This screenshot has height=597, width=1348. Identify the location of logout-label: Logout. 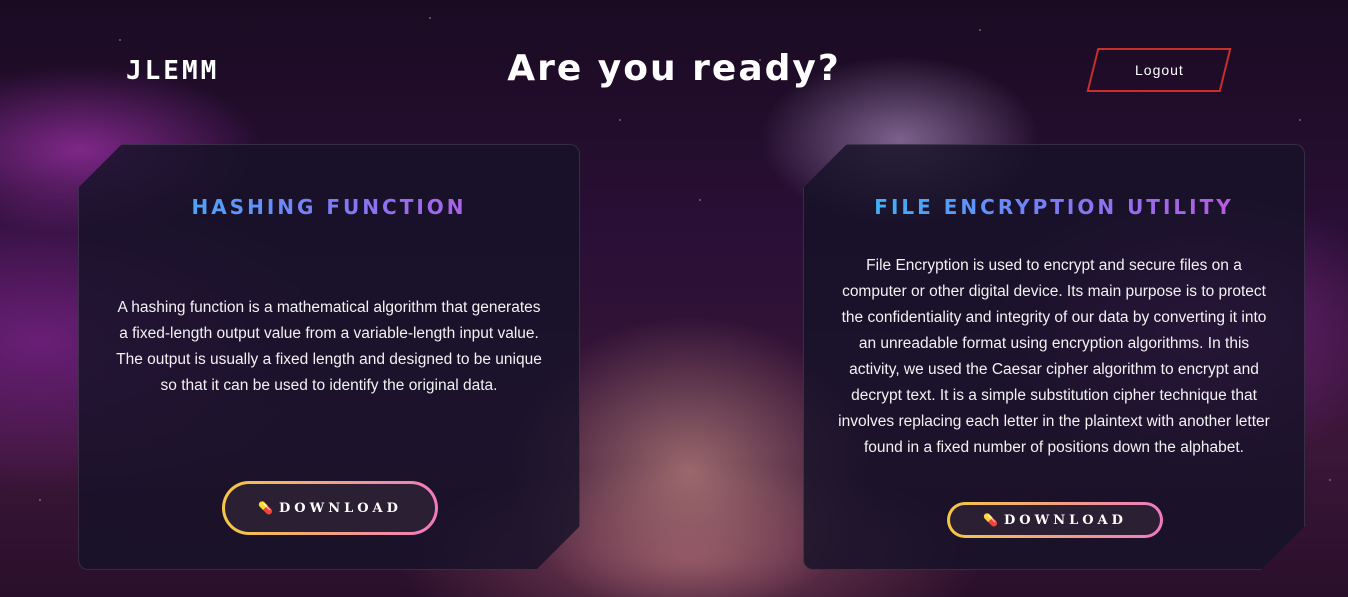
(1159, 70).